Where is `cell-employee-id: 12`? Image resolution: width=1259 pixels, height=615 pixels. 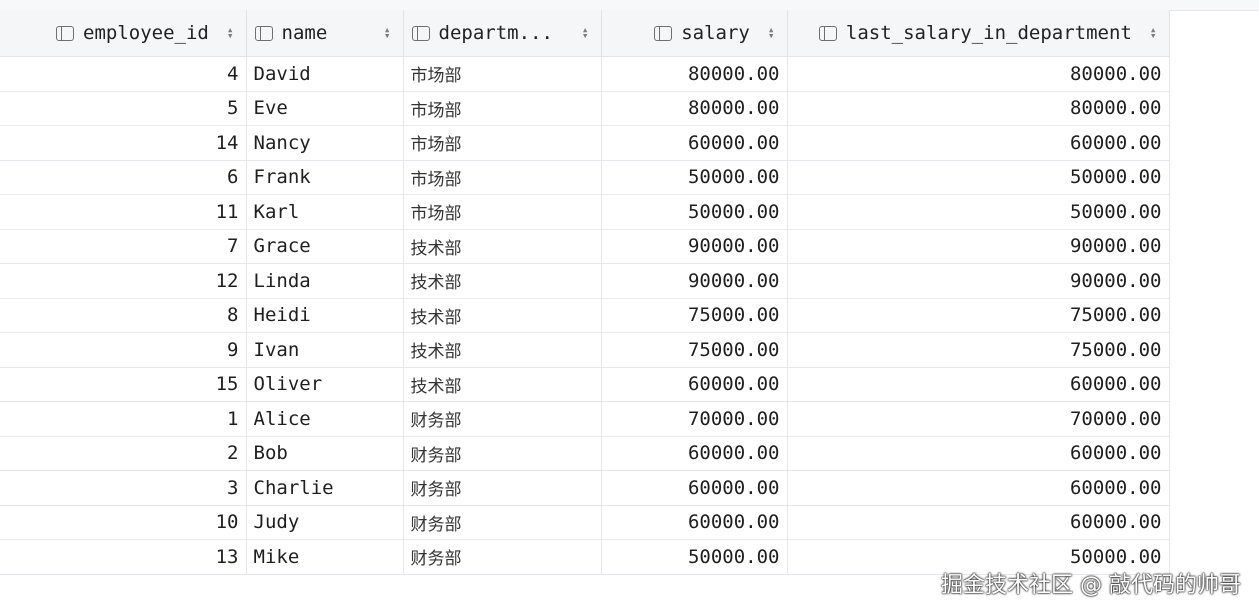 cell-employee-id: 12 is located at coordinates (123, 281).